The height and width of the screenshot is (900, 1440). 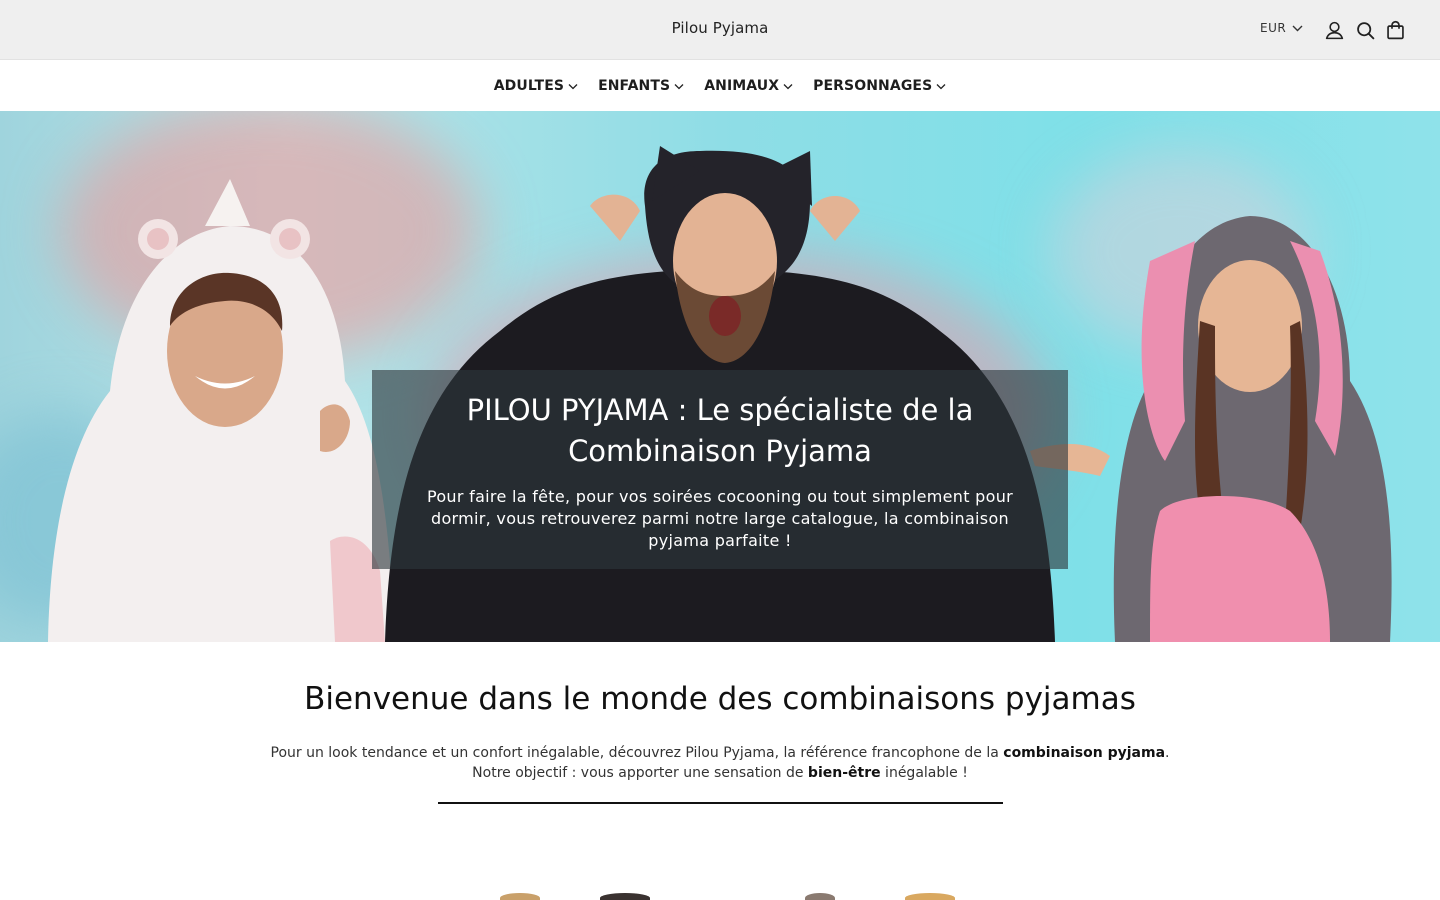 What do you see at coordinates (720, 803) in the screenshot?
I see `section-divider` at bounding box center [720, 803].